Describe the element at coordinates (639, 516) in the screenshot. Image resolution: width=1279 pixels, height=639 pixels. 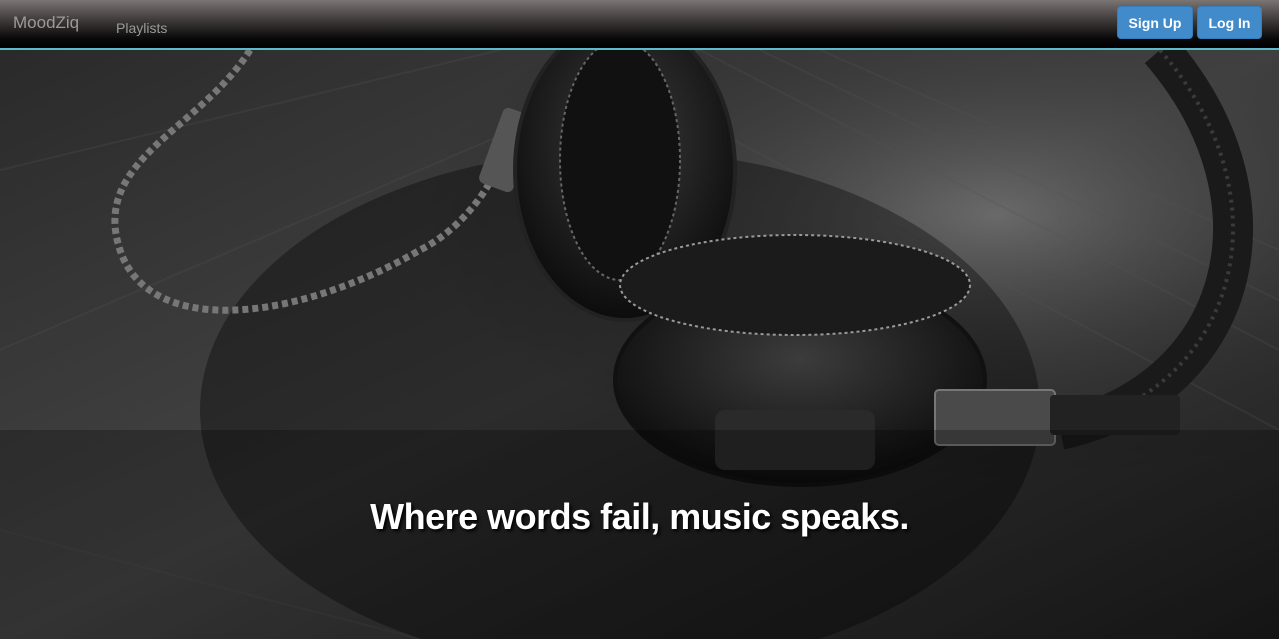
I see `hero-tagline: Where words fail, music speaks.` at that location.